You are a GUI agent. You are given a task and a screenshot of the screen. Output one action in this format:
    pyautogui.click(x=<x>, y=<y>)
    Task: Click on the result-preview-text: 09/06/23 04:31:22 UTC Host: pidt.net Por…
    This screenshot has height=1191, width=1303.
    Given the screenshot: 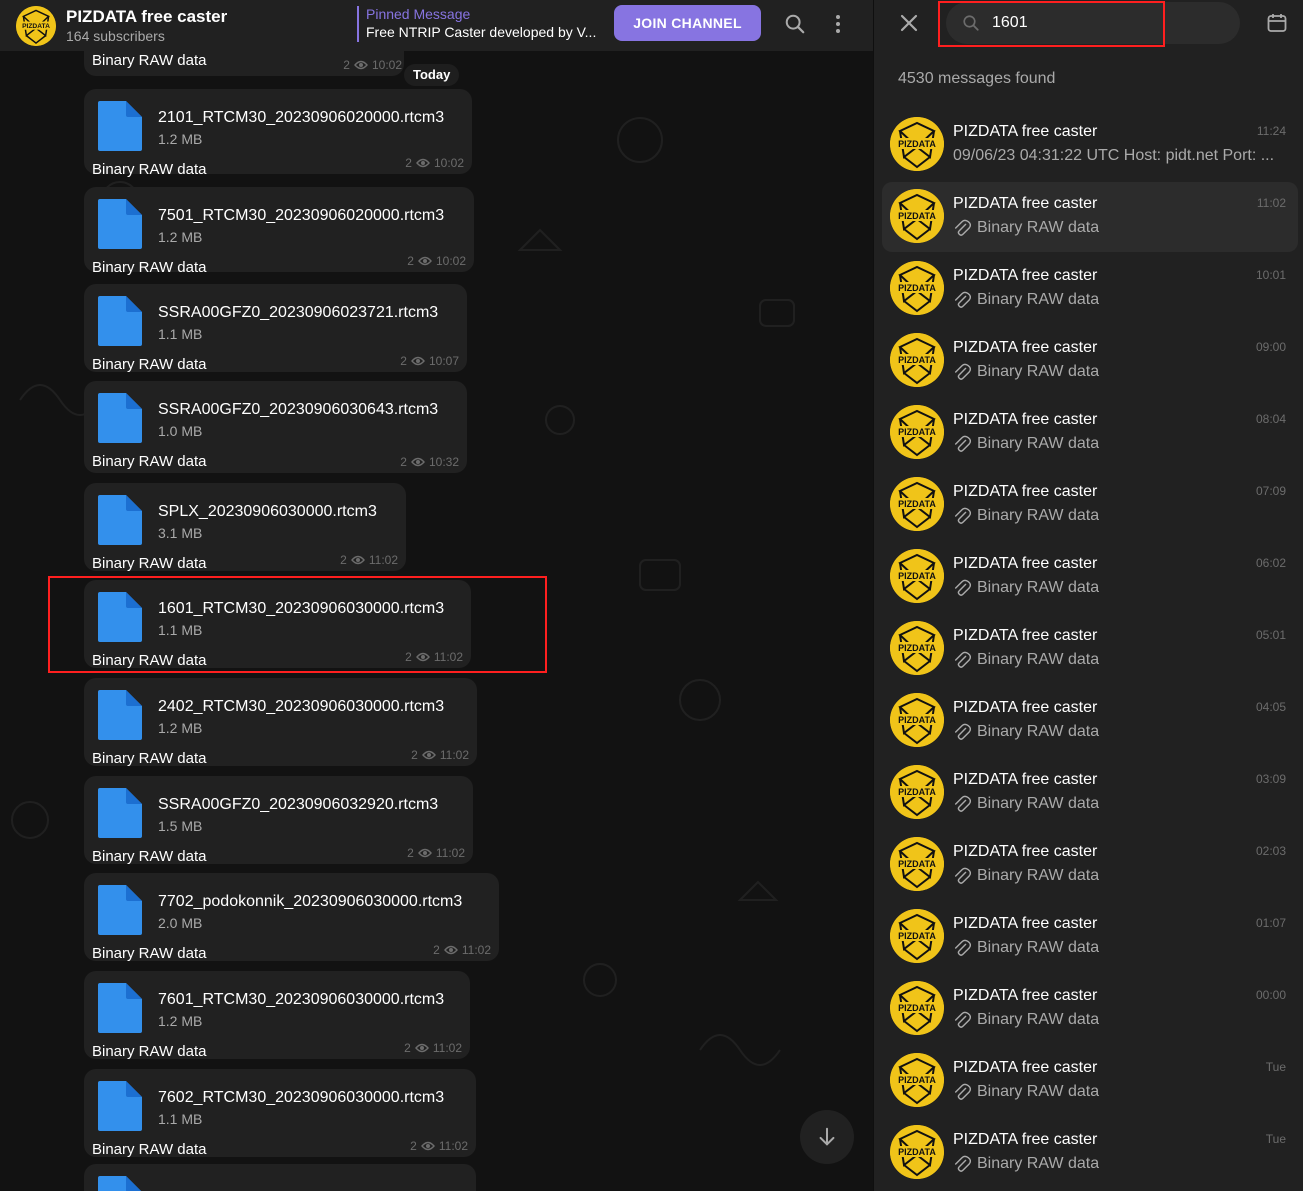 What is the action you would take?
    pyautogui.click(x=1114, y=155)
    